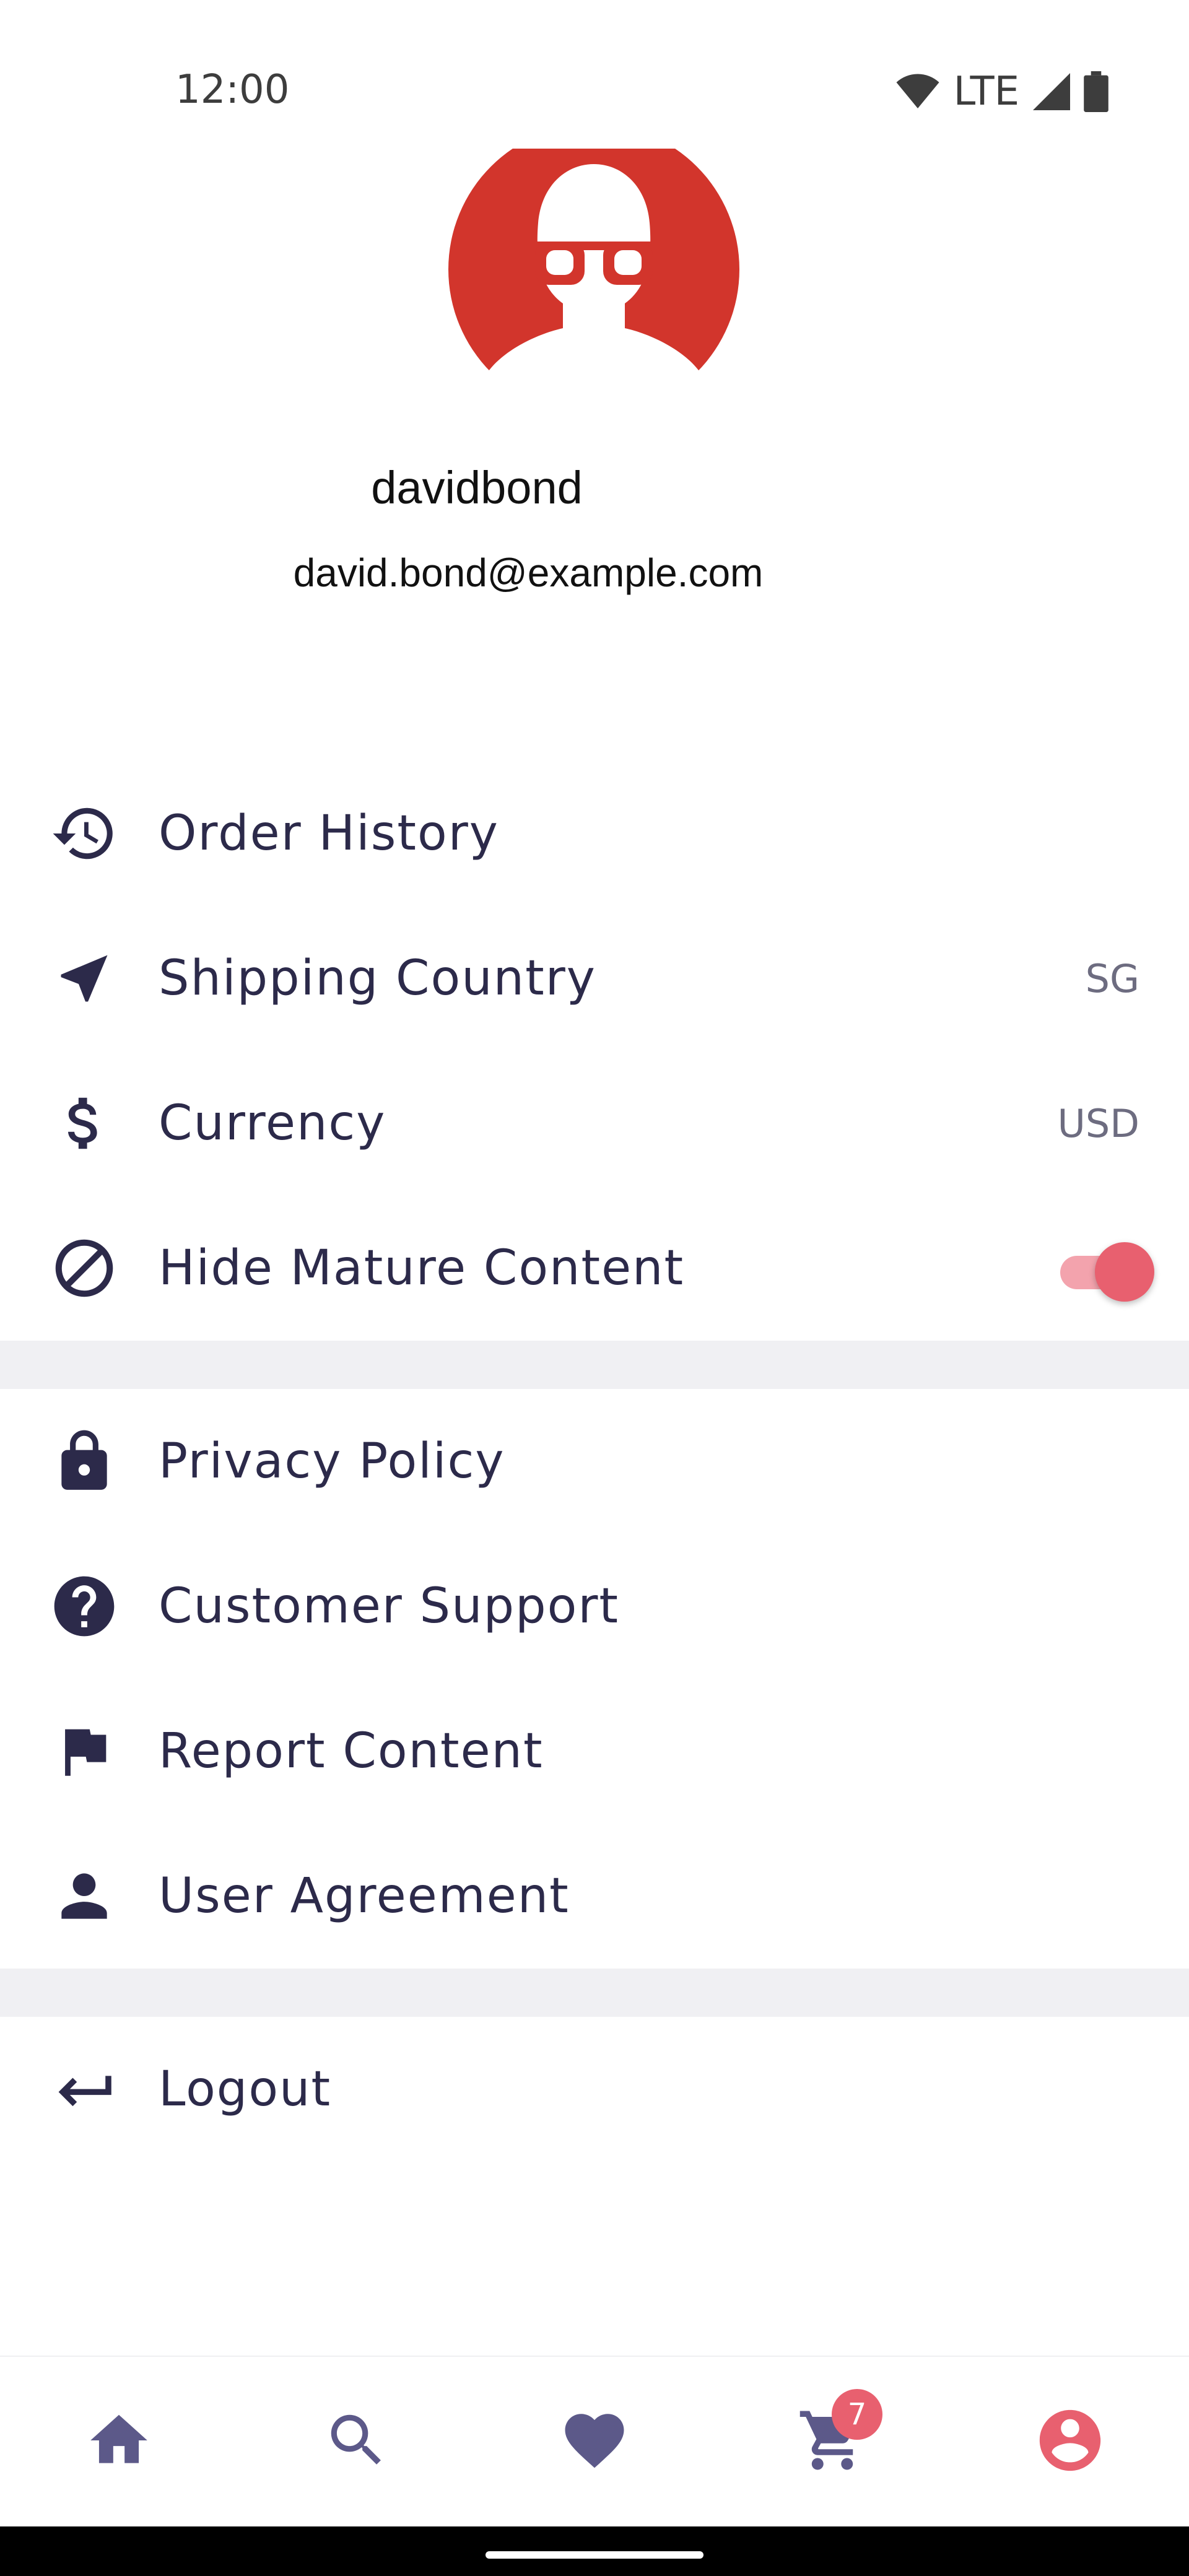 The width and height of the screenshot is (1189, 2576). Describe the element at coordinates (594, 833) in the screenshot. I see `menu-item-order-history: Order History` at that location.